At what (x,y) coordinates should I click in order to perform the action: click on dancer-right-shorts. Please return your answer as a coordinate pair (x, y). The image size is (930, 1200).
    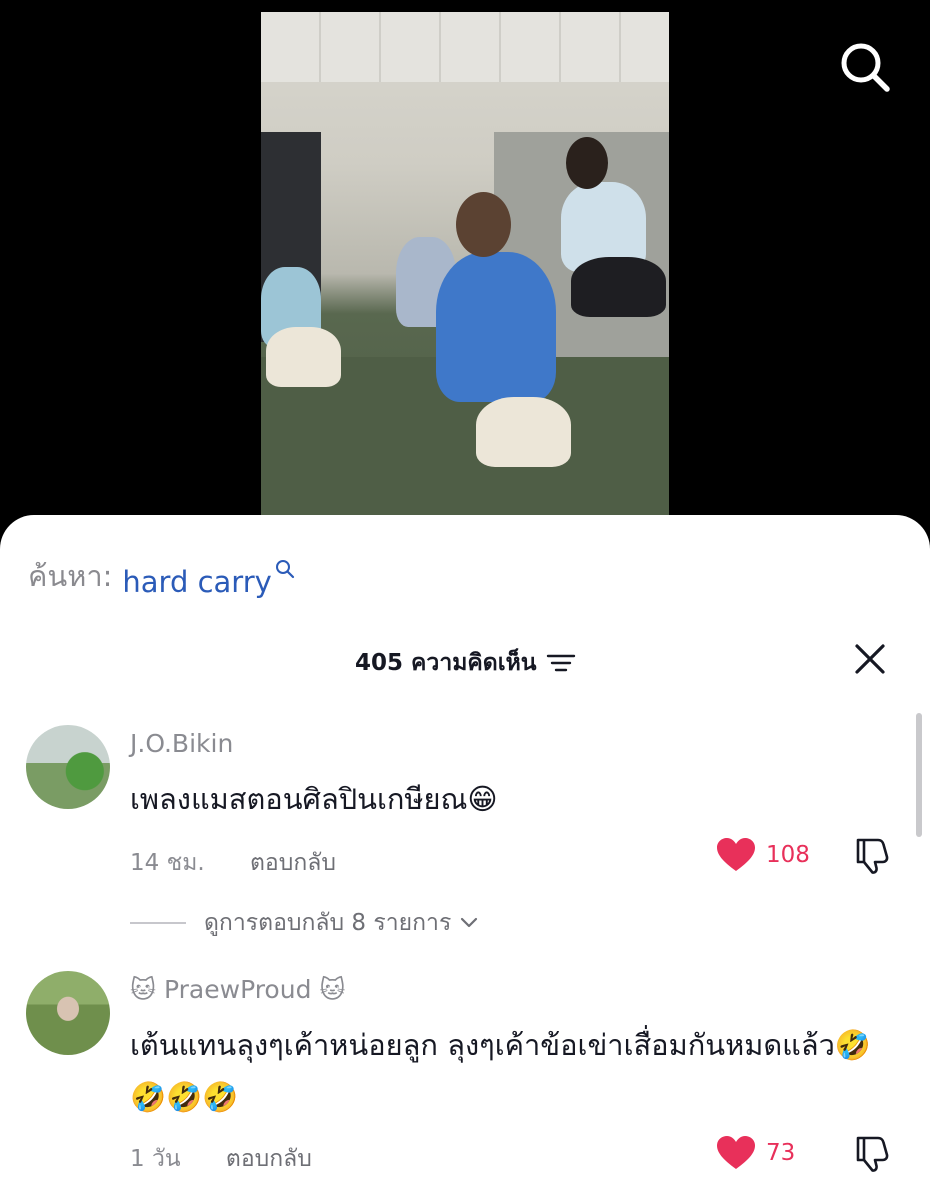
    Looking at the image, I should click on (618, 287).